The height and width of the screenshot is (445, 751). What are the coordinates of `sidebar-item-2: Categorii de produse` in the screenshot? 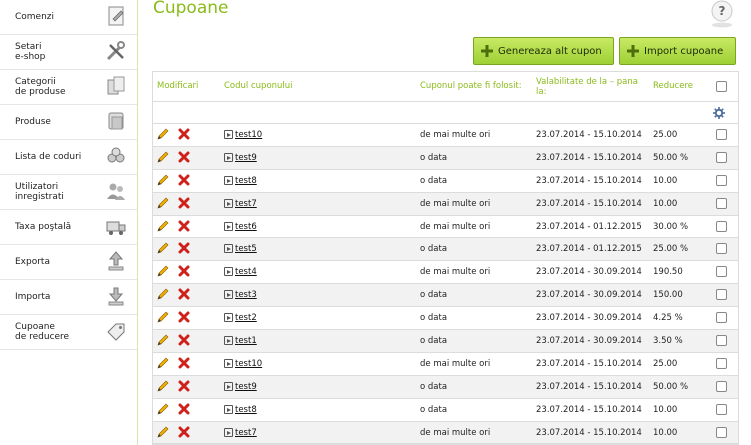 It's located at (68, 87).